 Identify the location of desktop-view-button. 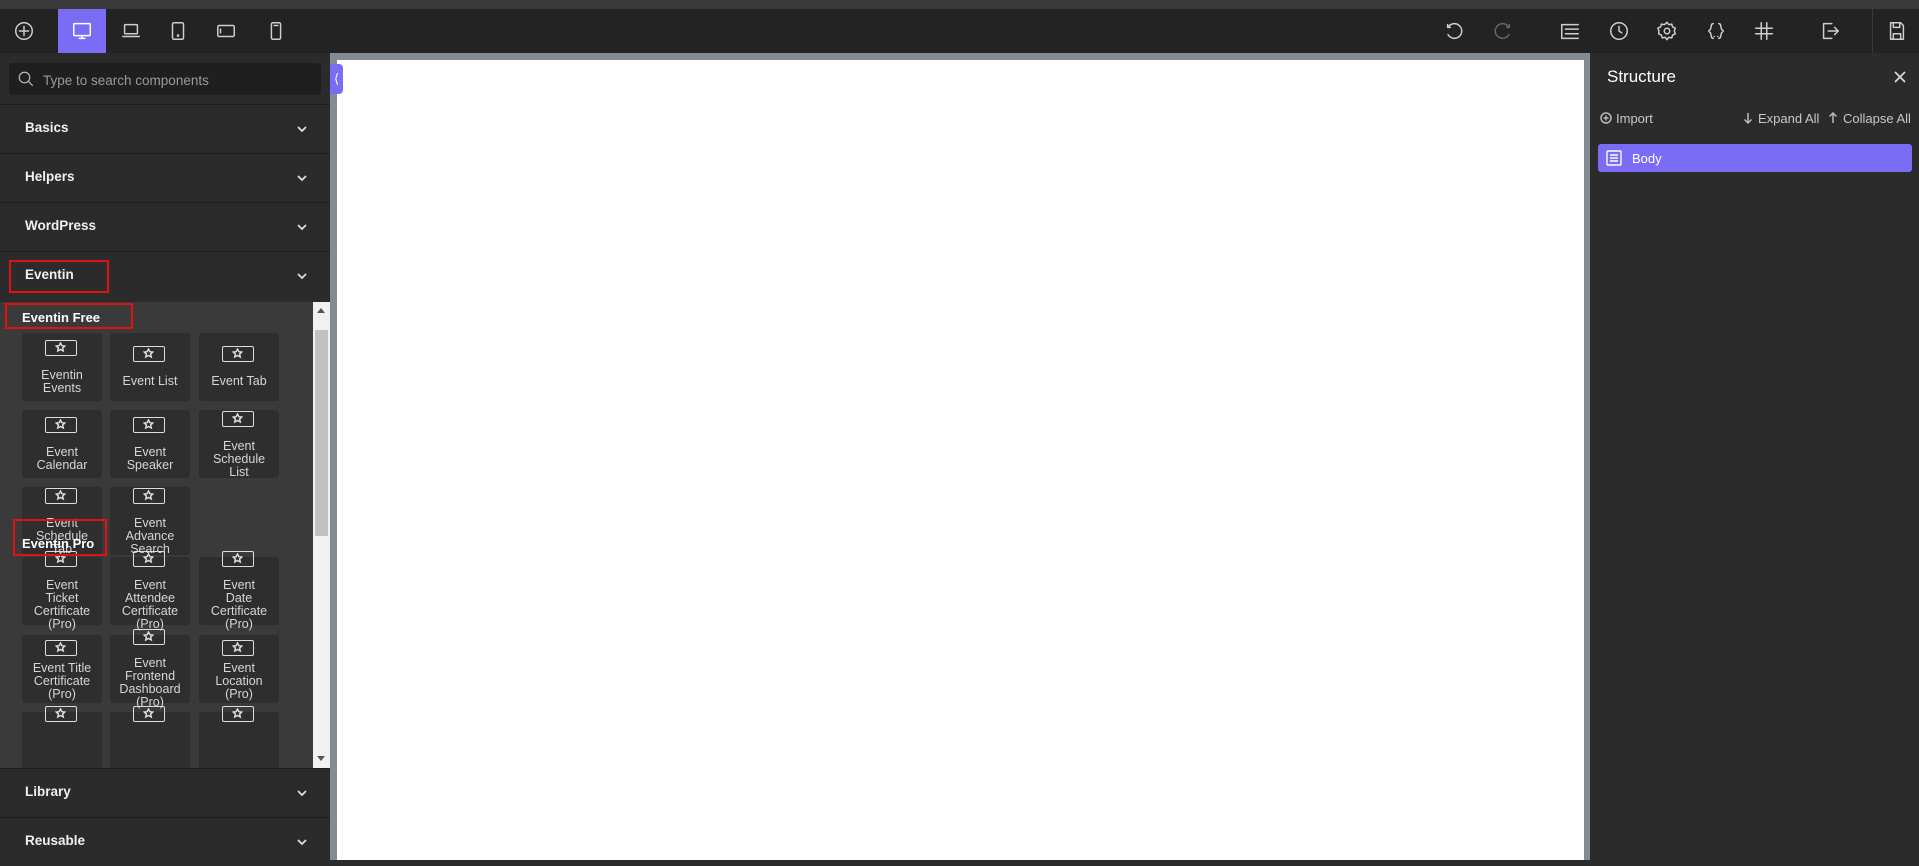
(82, 31).